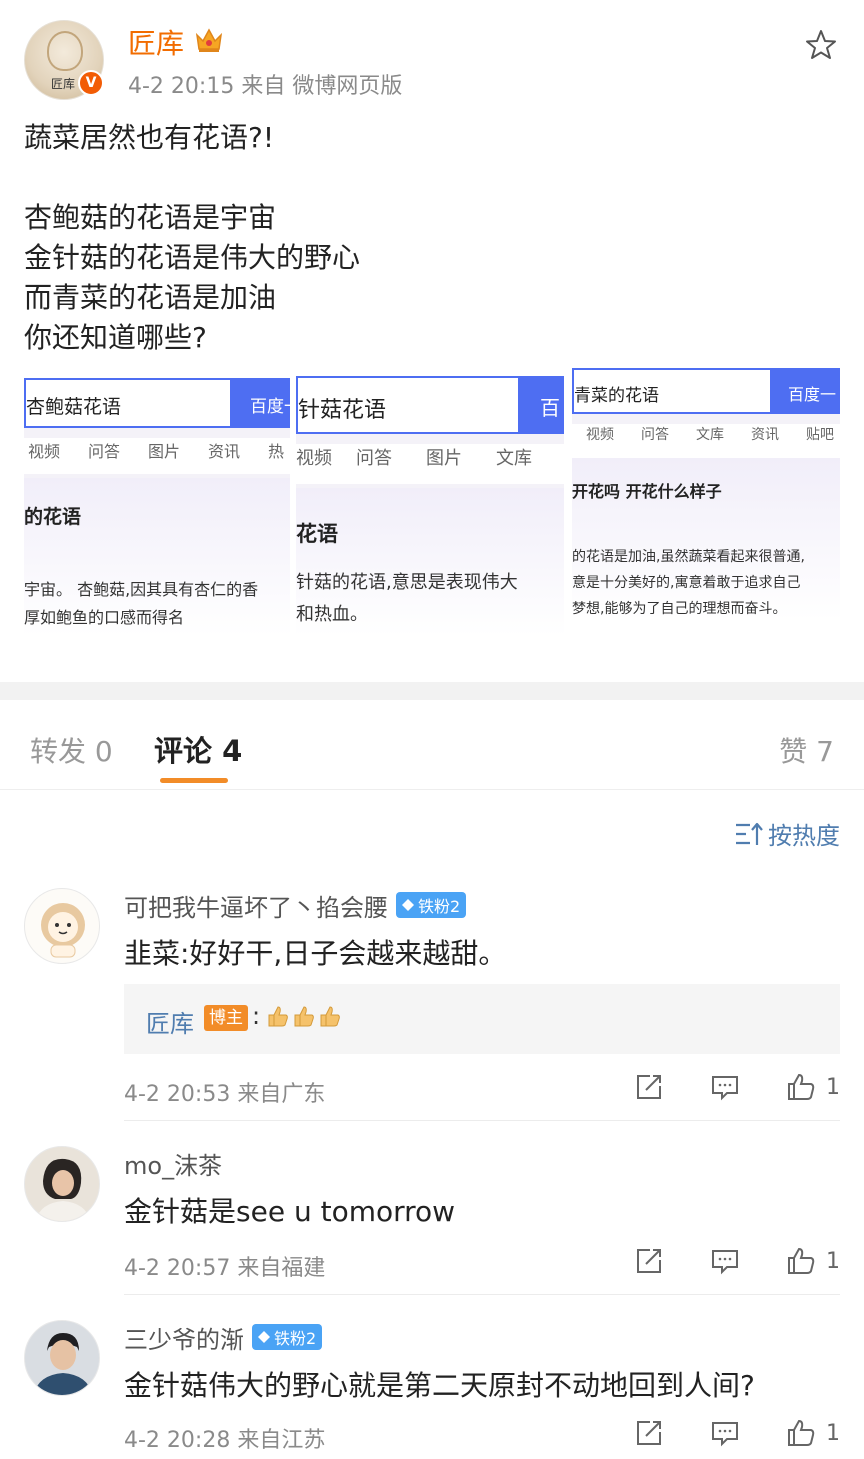  I want to click on image-tabs: 视频 问答 图片 资讯 热, so click(157, 456).